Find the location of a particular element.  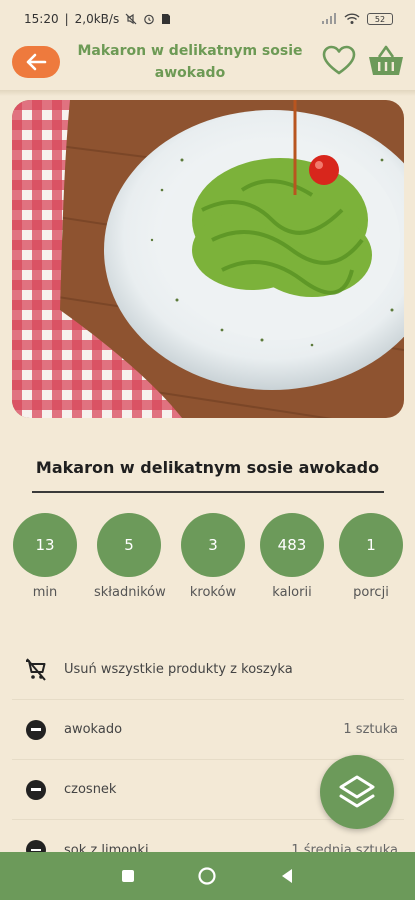

layers-fab-button is located at coordinates (357, 792).